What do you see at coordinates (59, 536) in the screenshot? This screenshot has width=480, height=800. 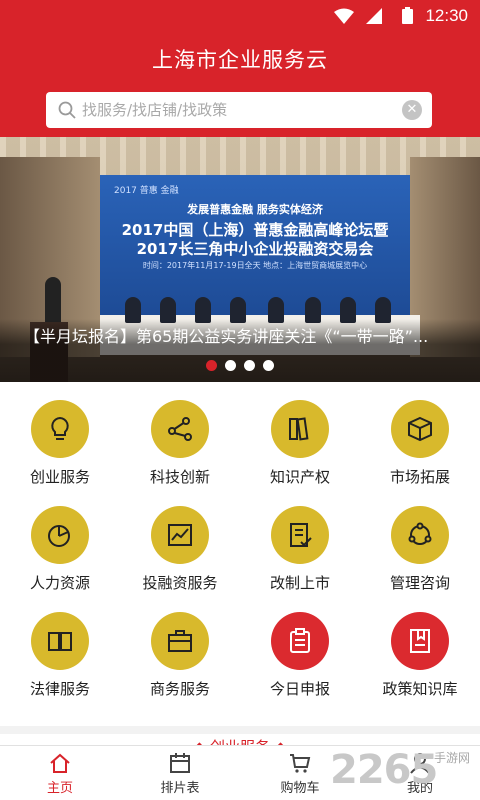 I see `pie-chart-icon` at bounding box center [59, 536].